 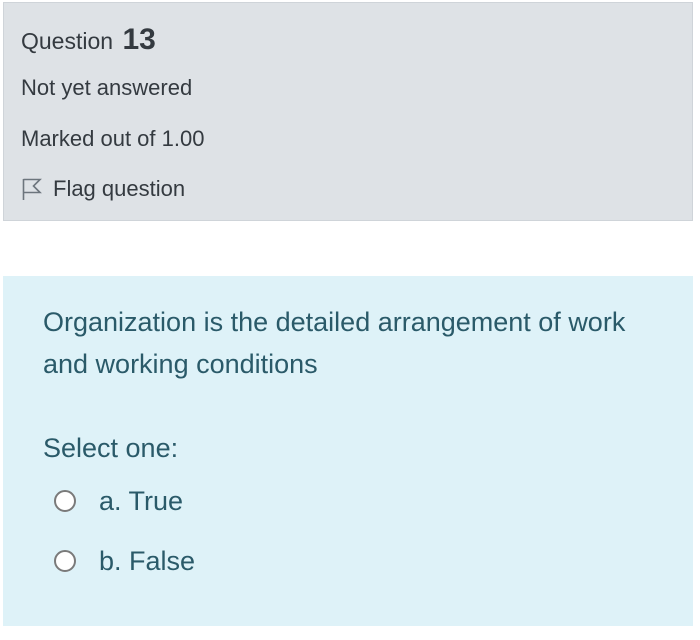 What do you see at coordinates (139, 39) in the screenshot?
I see `question-number: 13` at bounding box center [139, 39].